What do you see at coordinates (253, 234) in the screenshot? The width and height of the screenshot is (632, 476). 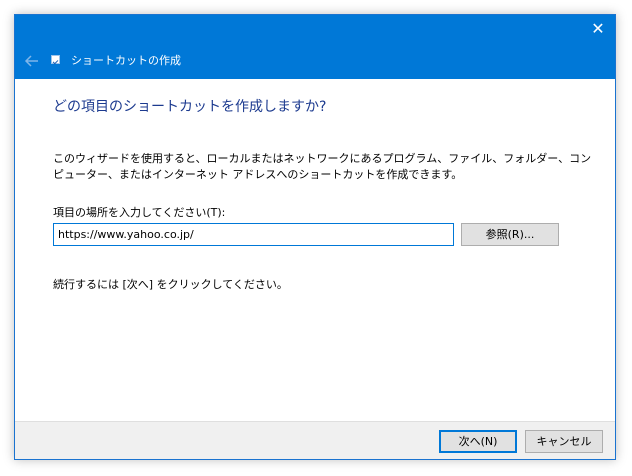 I see `location-input` at bounding box center [253, 234].